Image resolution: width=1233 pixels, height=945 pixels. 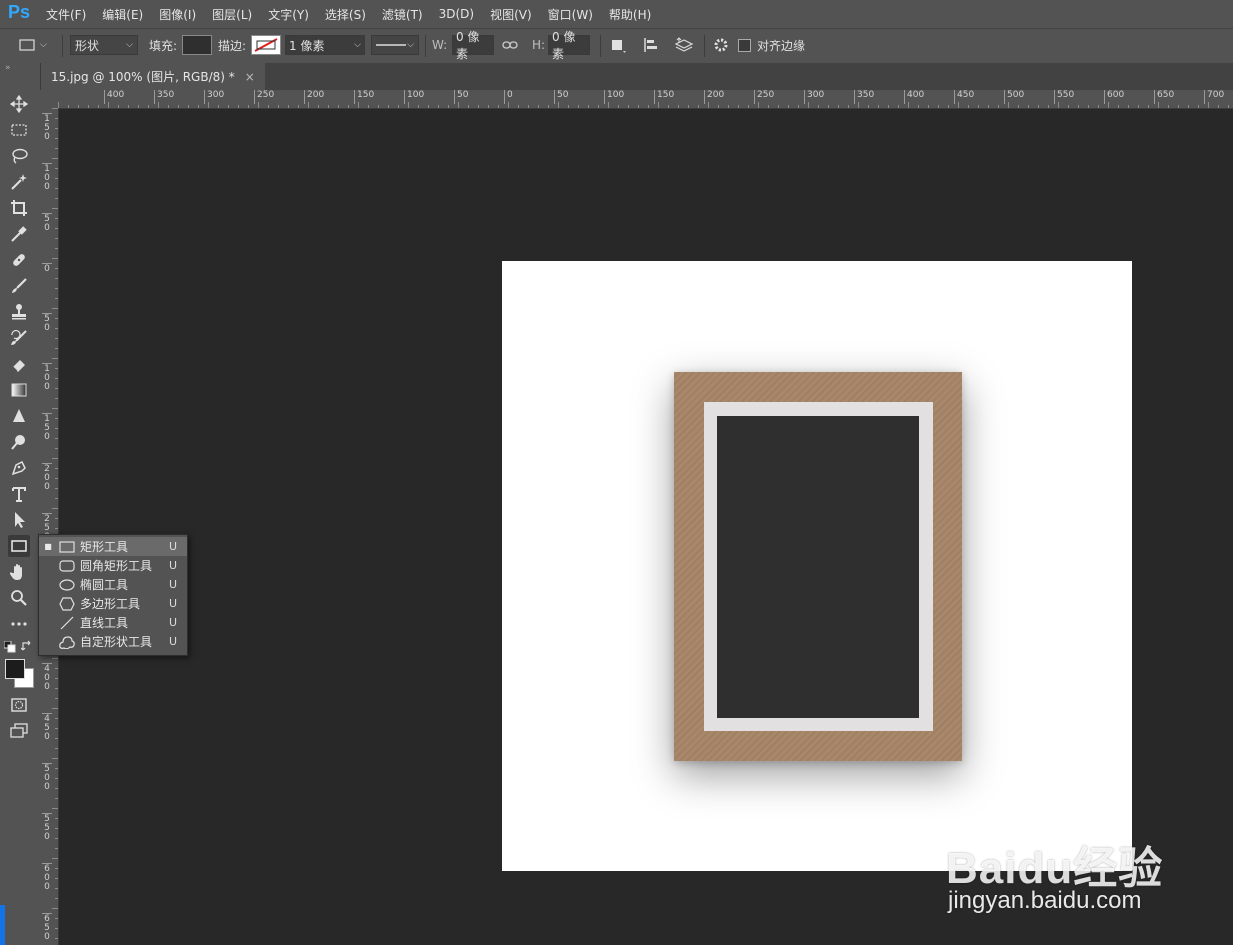 I want to click on fill-label: 填充:, so click(x=163, y=45).